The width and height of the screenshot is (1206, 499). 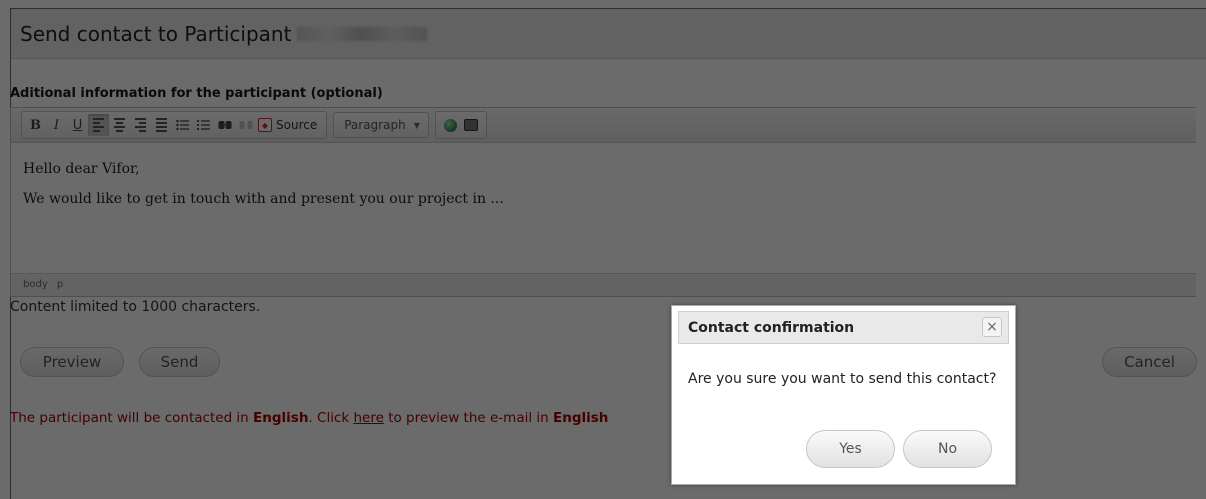 What do you see at coordinates (135, 307) in the screenshot?
I see `character-limit-note: Content limited to 1000 characters.` at bounding box center [135, 307].